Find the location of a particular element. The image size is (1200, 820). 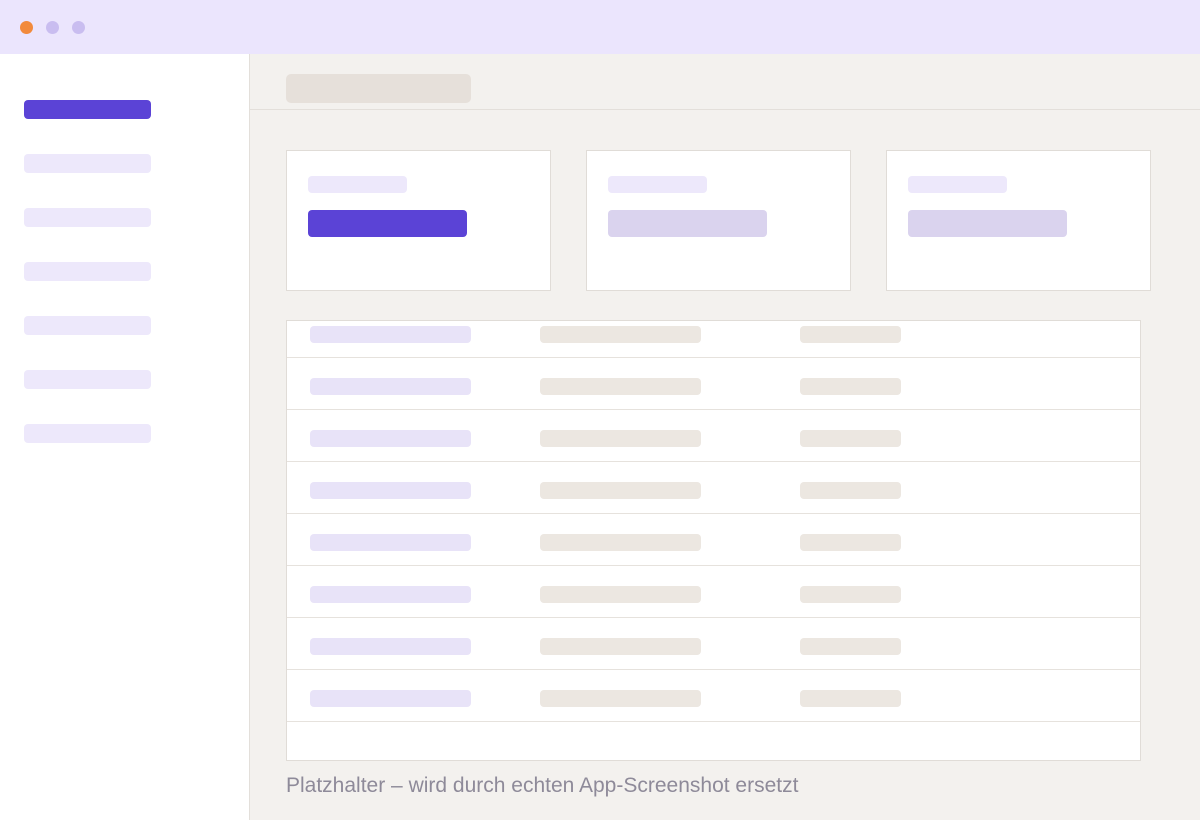

maximize-window-dot is located at coordinates (78, 27).